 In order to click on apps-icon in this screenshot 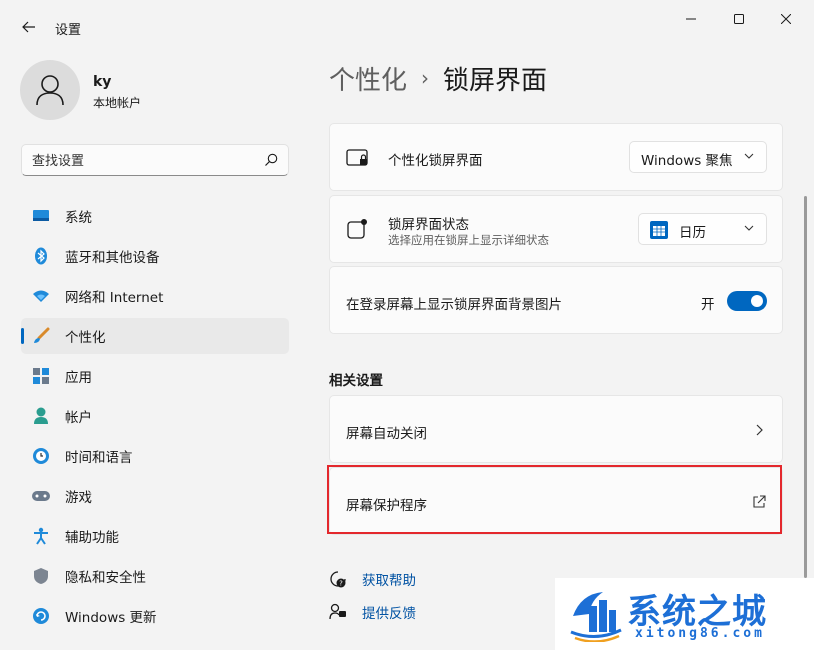, I will do `click(41, 376)`.